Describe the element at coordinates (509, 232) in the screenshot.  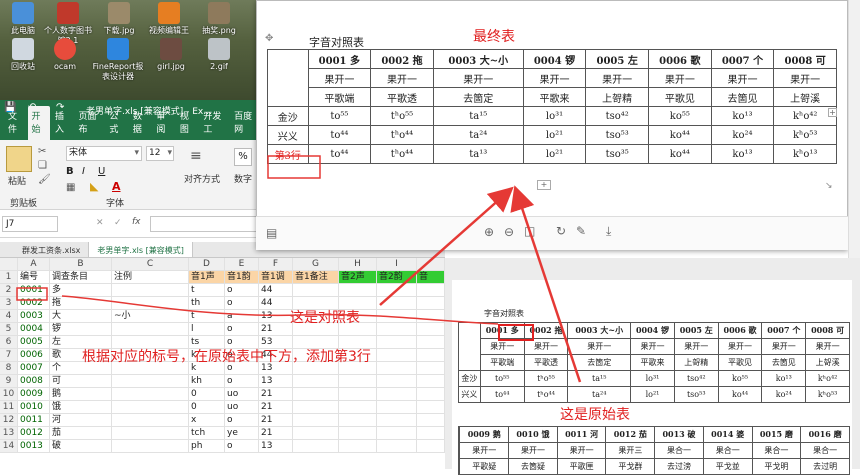
I see `zoom-out-icon: ⊖` at that location.